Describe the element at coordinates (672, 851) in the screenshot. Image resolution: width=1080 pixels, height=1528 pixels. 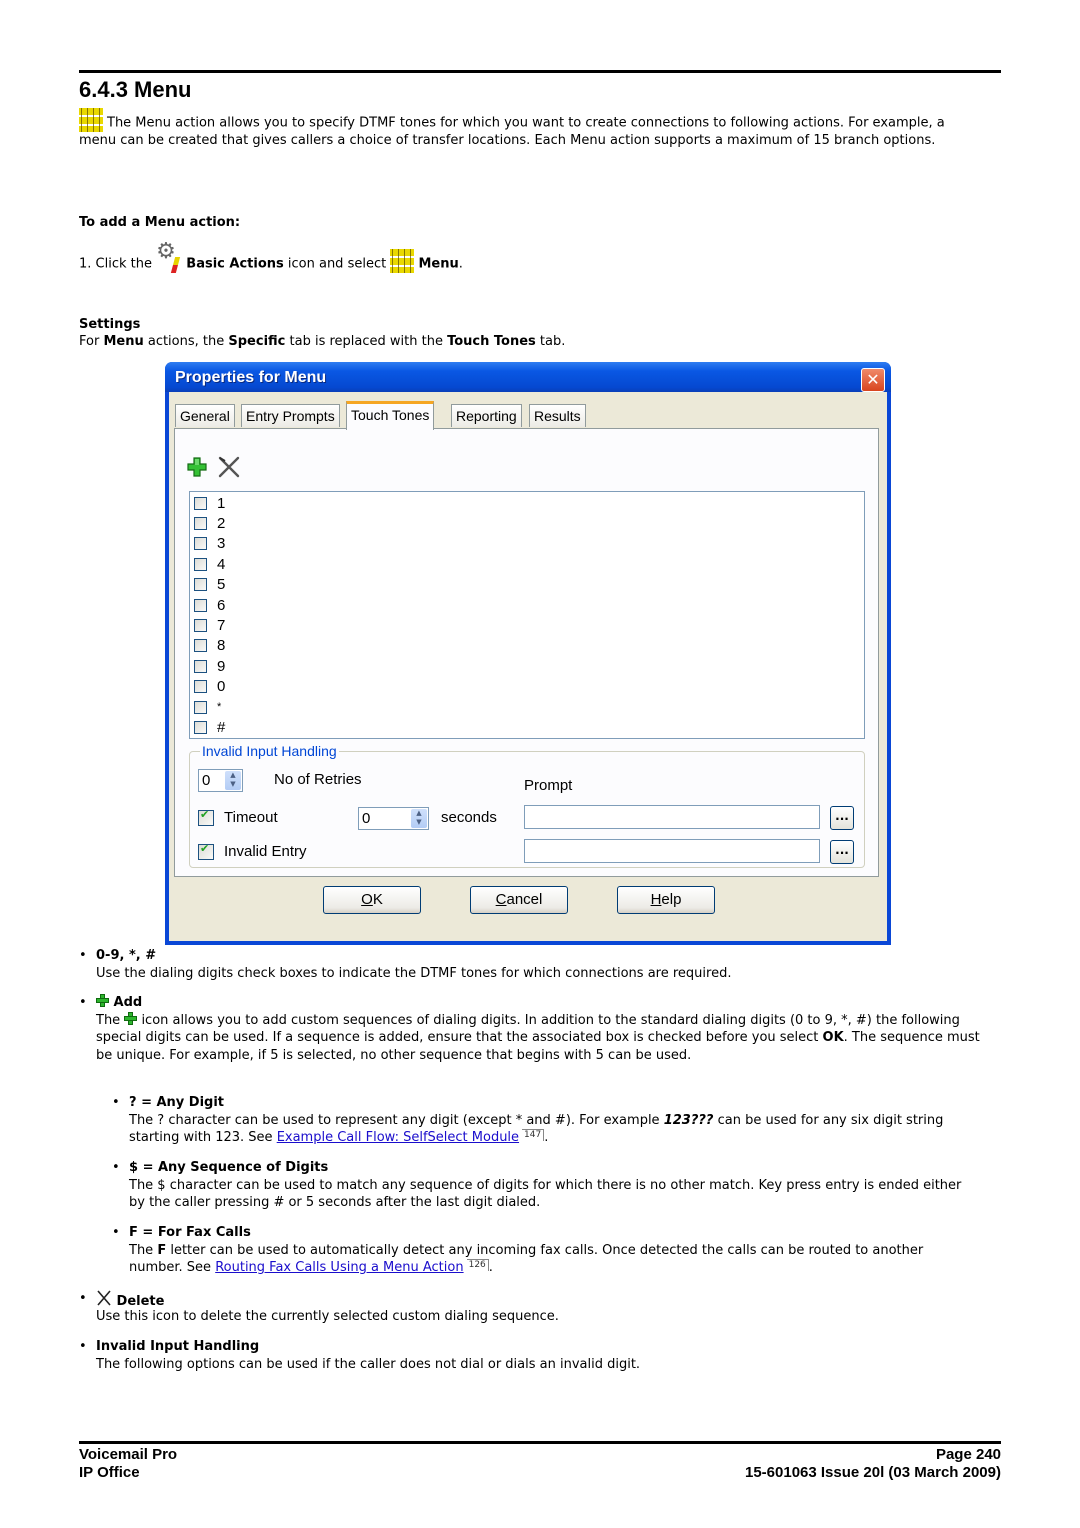
I see `invalid-entry-prompt-field` at that location.